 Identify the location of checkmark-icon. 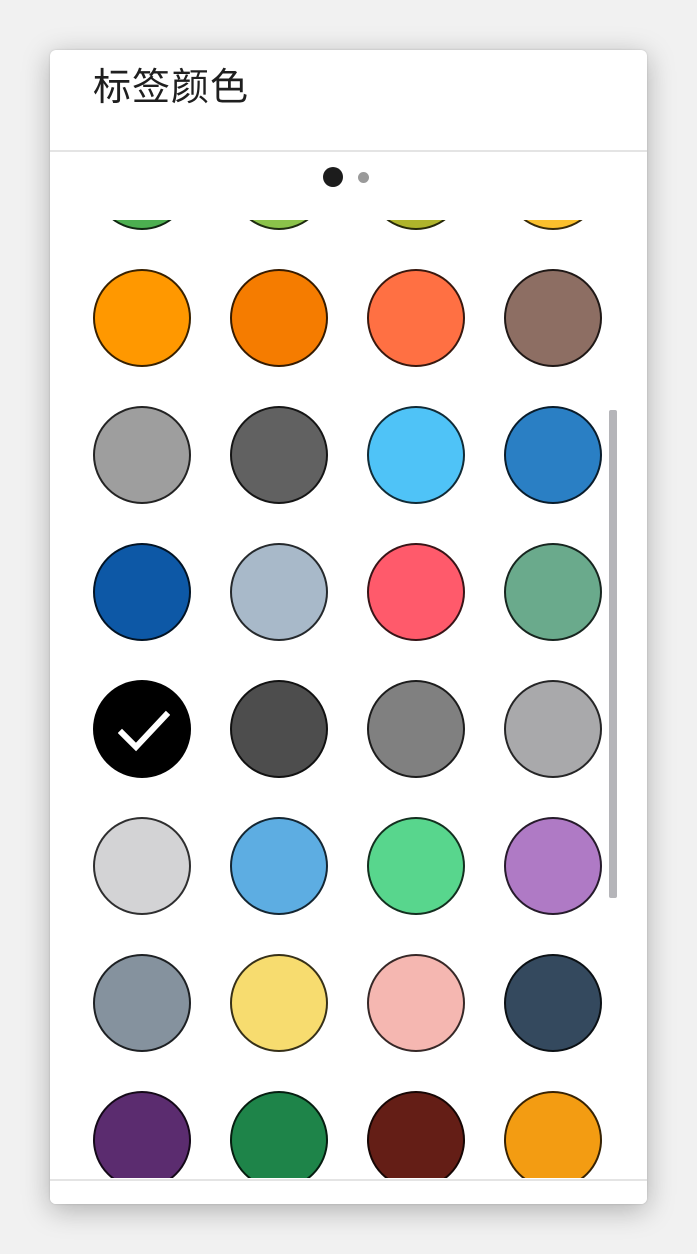
(144, 731).